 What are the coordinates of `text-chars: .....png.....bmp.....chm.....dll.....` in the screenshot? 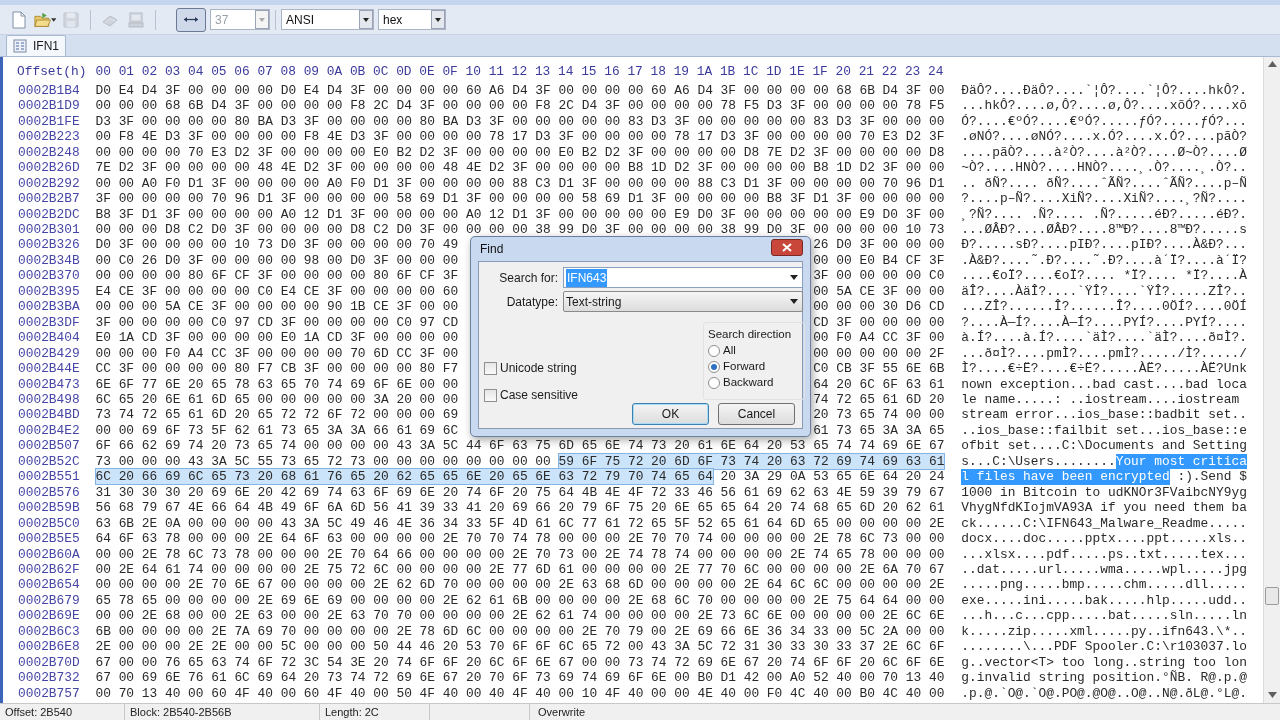 It's located at (1104, 585).